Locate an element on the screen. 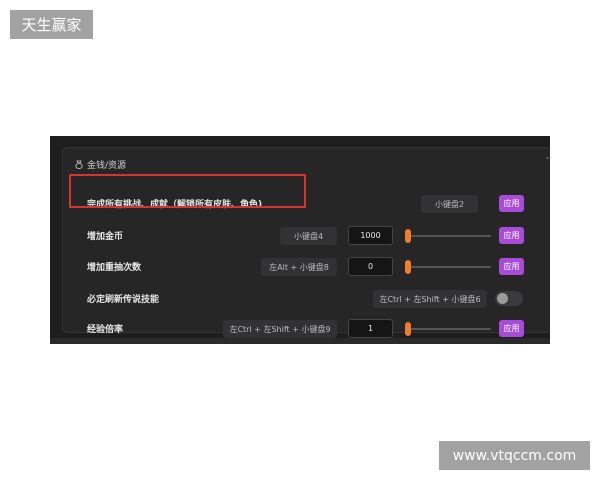  panel-title: 金钱/资源 is located at coordinates (107, 165).